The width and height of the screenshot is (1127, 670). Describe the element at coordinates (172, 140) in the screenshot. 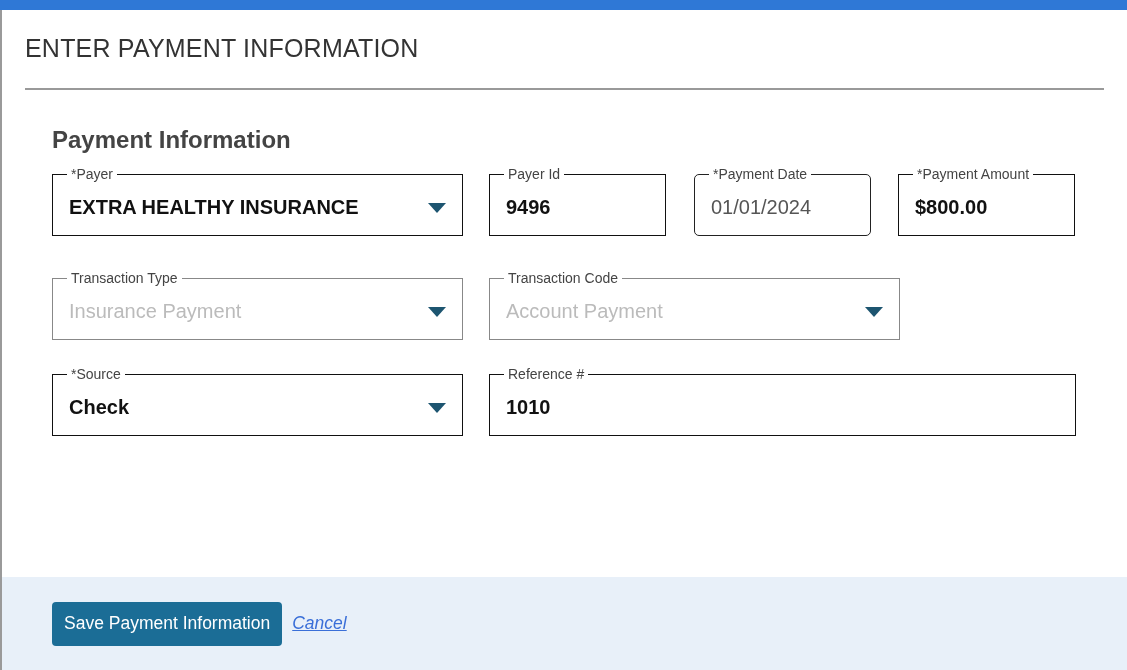

I see `section-heading: Payment Information` at that location.